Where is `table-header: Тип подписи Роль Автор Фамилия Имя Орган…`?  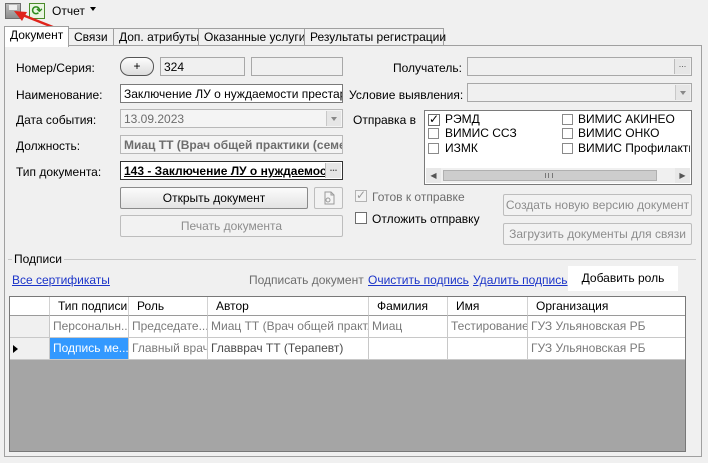
table-header: Тип подписи Роль Автор Фамилия Имя Орган… is located at coordinates (347, 306).